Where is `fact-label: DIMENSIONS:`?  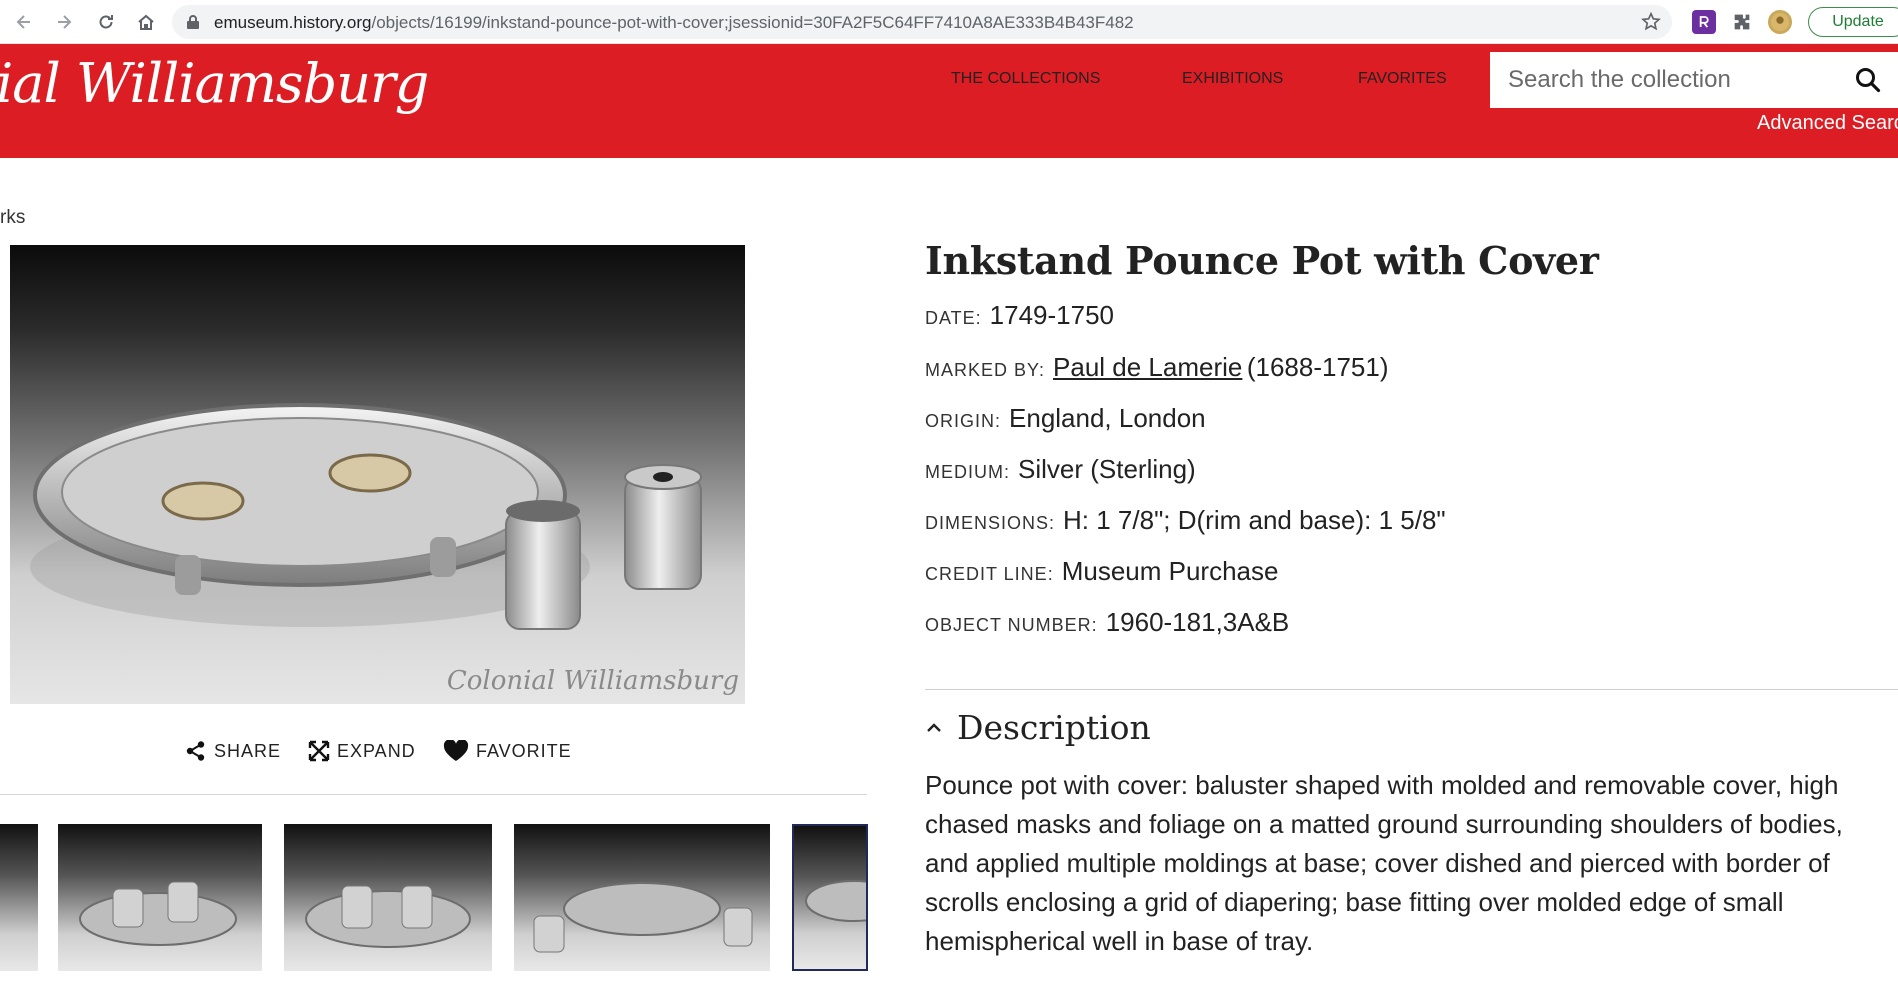 fact-label: DIMENSIONS: is located at coordinates (990, 523).